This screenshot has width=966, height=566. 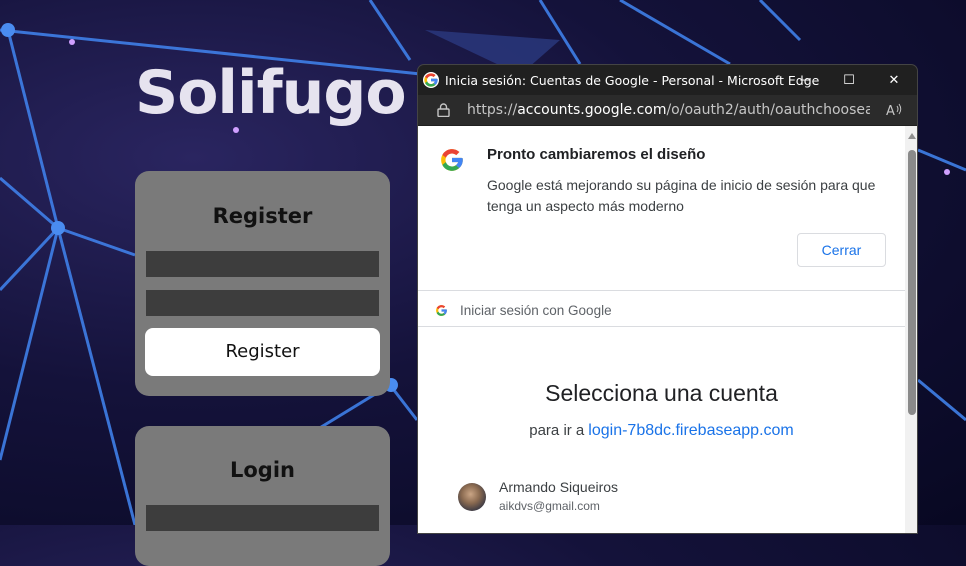 I want to click on lock-icon, so click(x=443, y=110).